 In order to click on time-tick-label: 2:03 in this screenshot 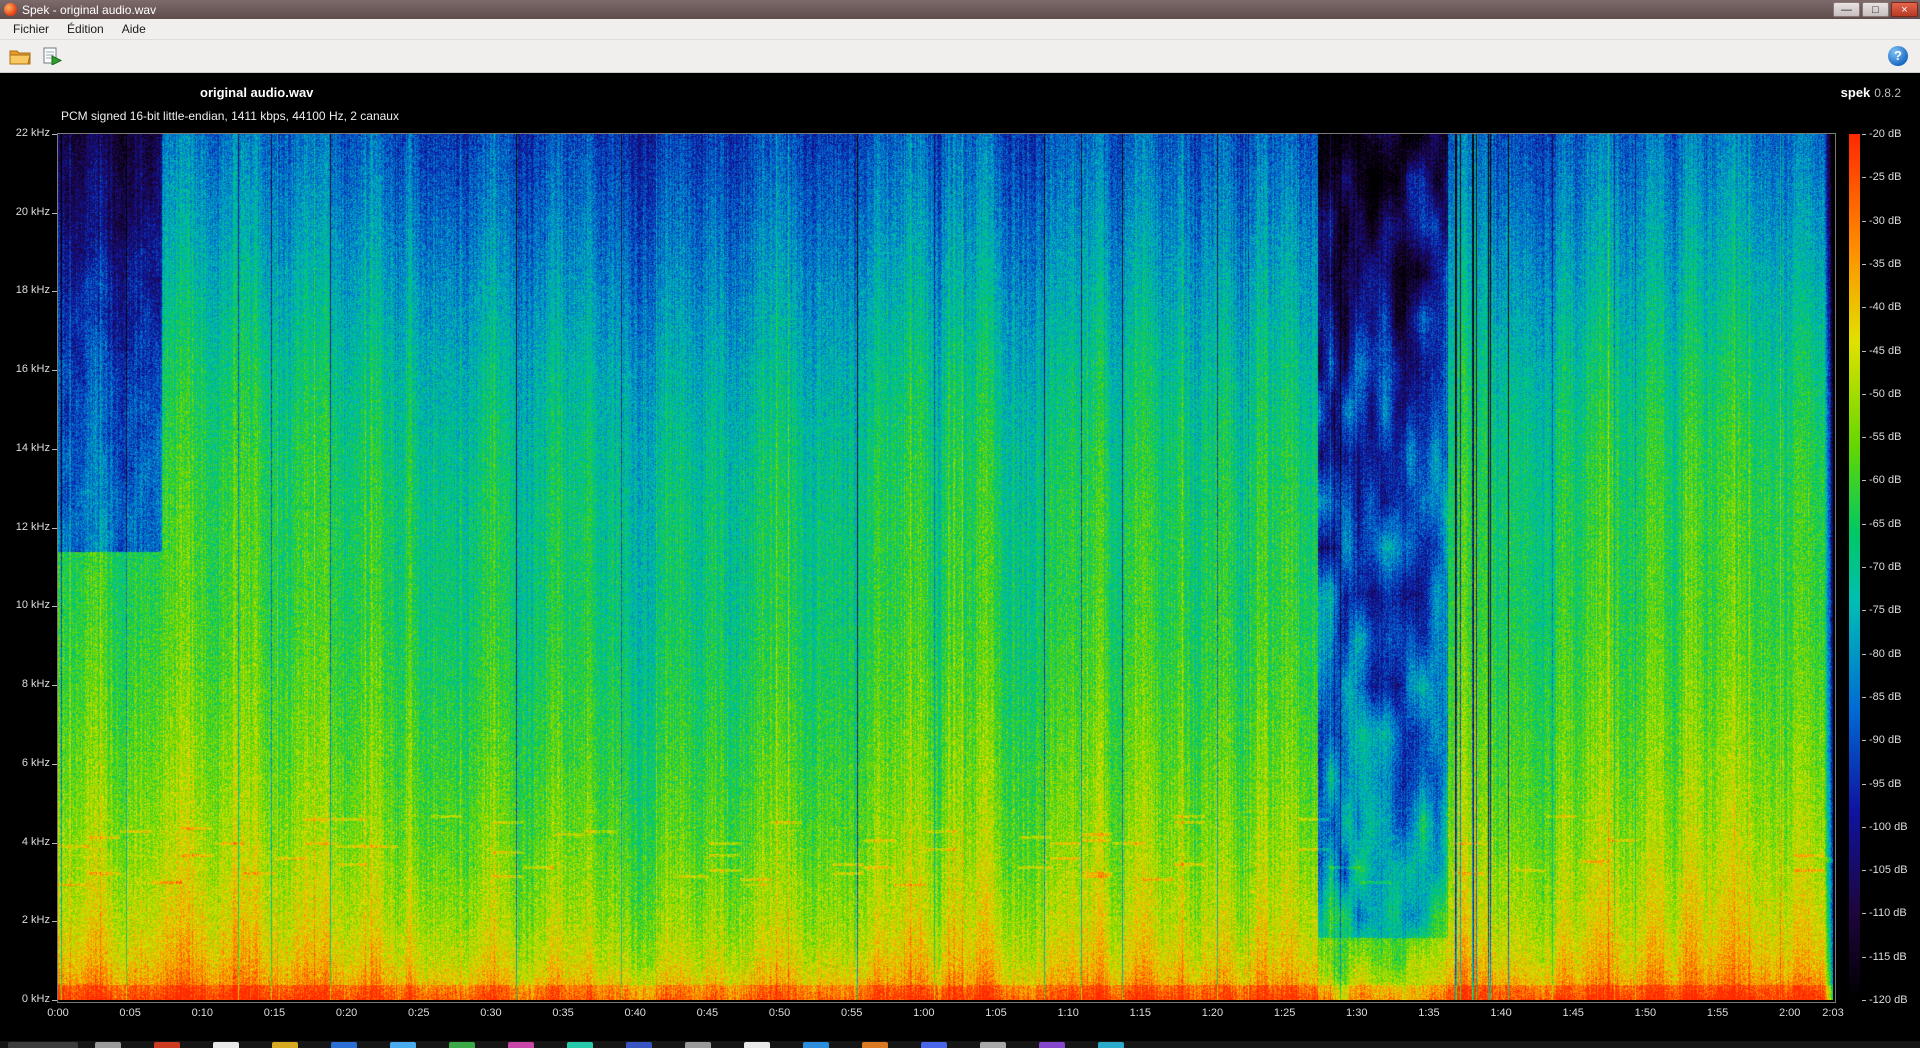, I will do `click(1833, 1013)`.